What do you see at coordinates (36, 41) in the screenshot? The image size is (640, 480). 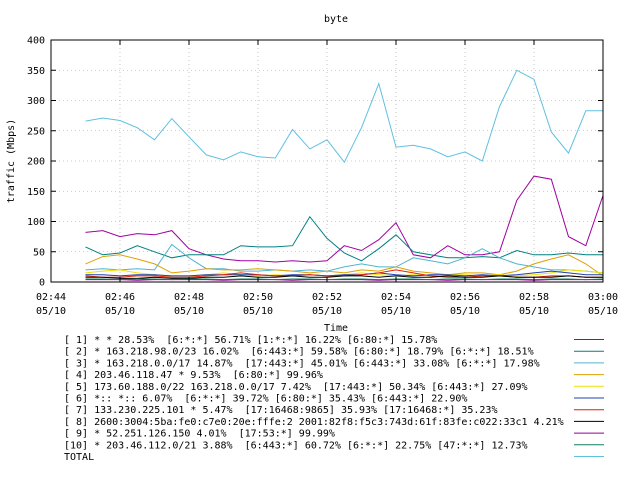 I see `y-tick-label: 400` at bounding box center [36, 41].